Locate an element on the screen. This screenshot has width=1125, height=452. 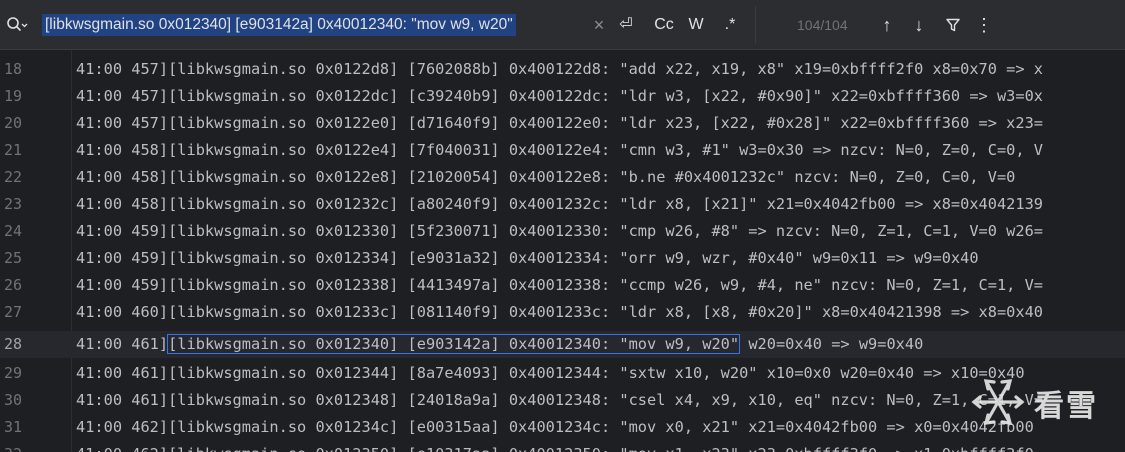
line-number: 30 is located at coordinates (12, 400).